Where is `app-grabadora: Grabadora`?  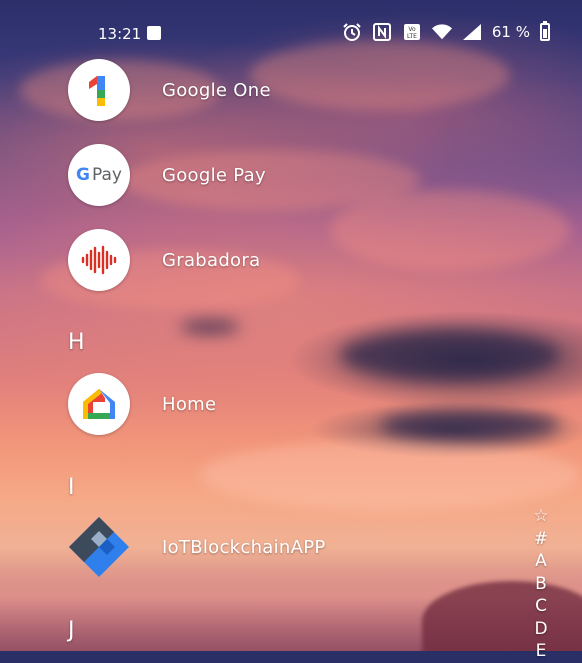
app-grabadora: Grabadora is located at coordinates (164, 260).